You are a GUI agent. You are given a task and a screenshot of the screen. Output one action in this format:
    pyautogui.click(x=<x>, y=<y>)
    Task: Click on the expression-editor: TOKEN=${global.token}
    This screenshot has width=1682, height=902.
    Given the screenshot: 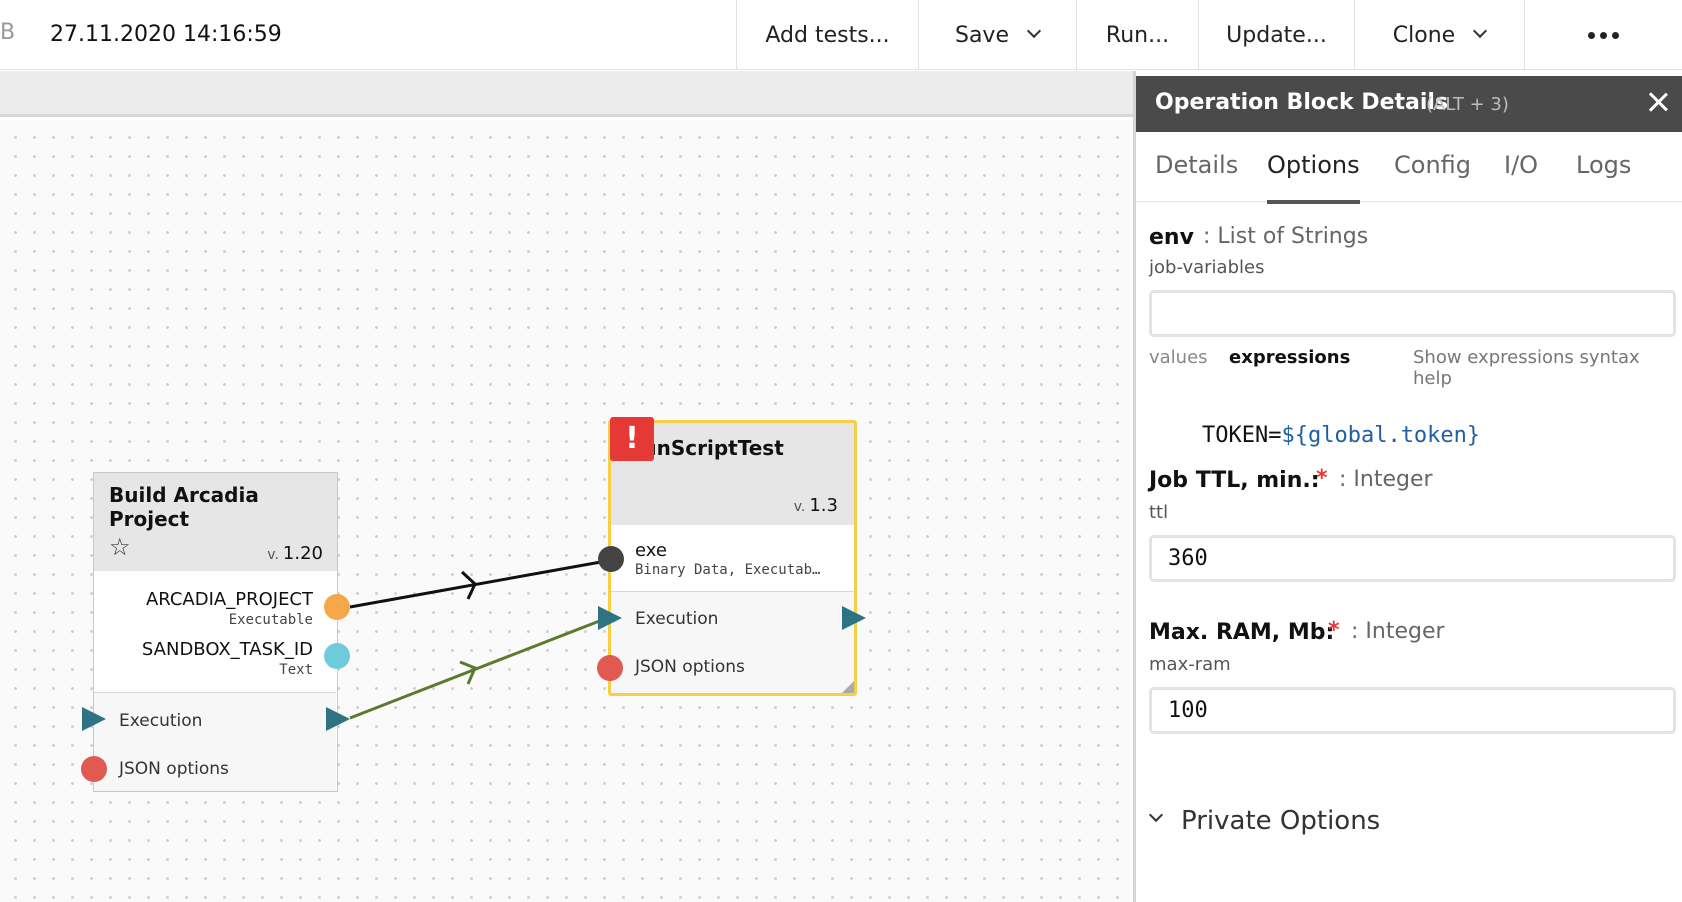 What is the action you would take?
    pyautogui.click(x=1341, y=435)
    